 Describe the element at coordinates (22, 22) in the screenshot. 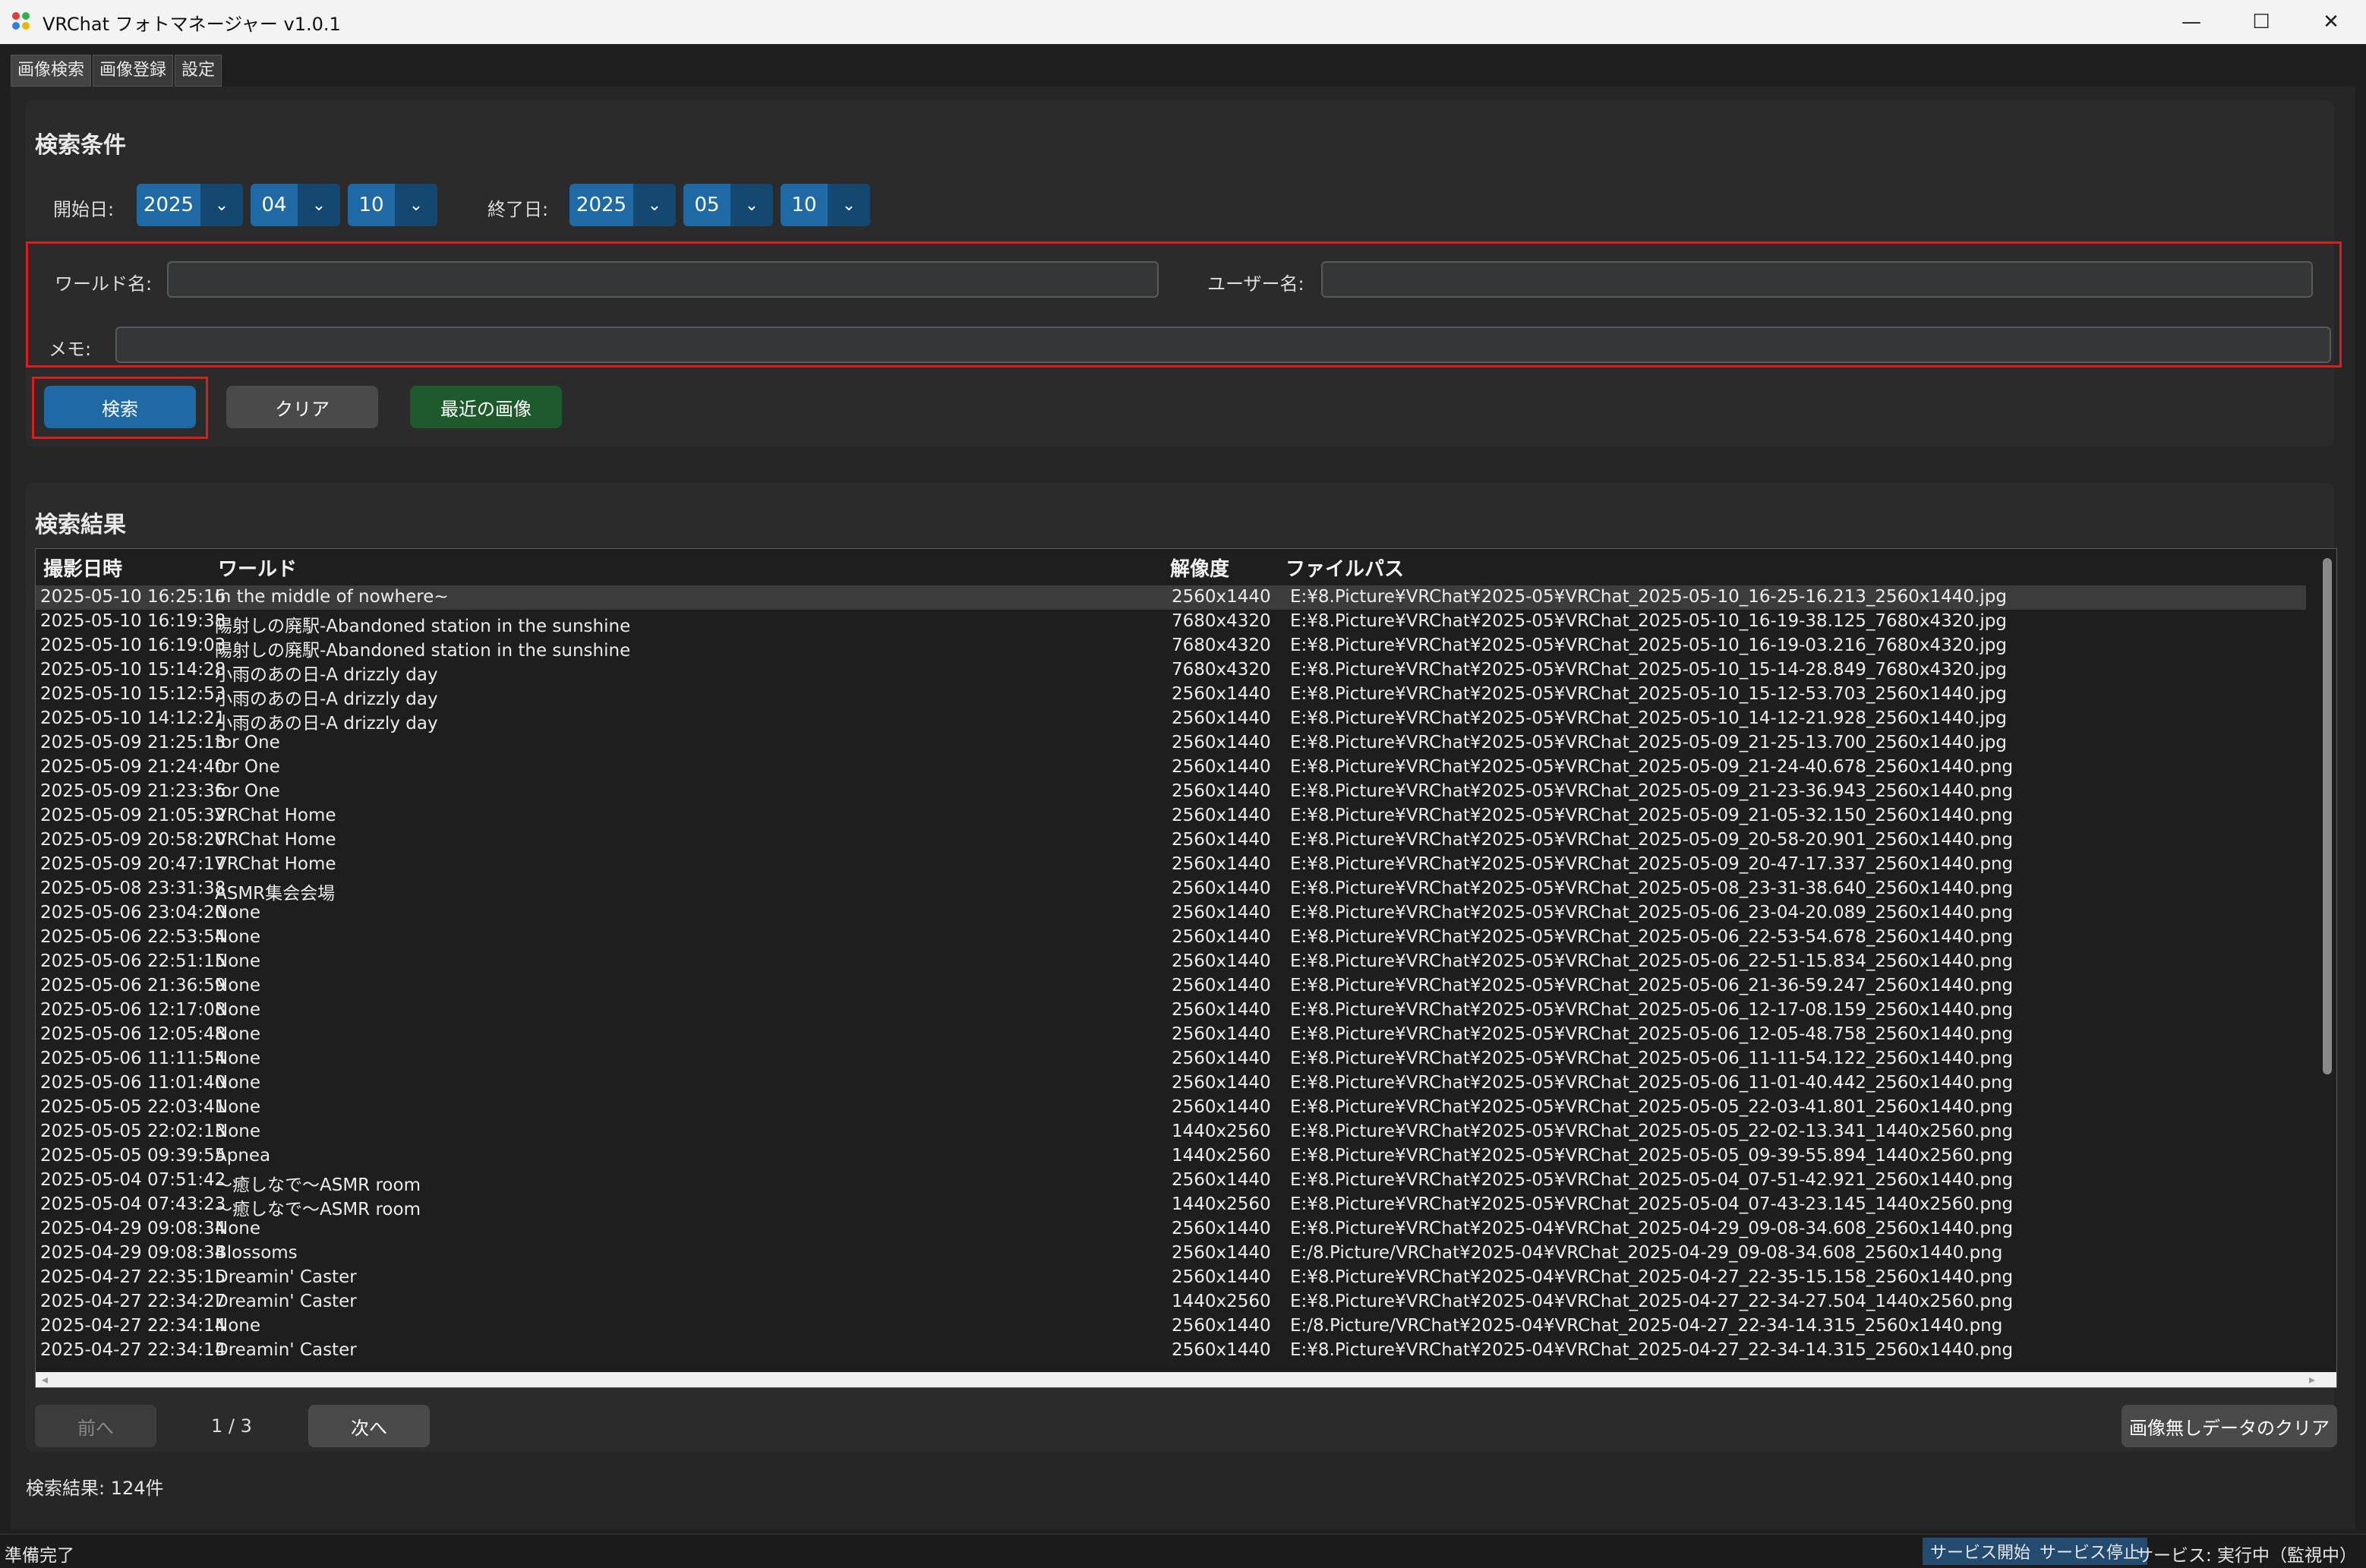

I see `app-logo-icon` at that location.